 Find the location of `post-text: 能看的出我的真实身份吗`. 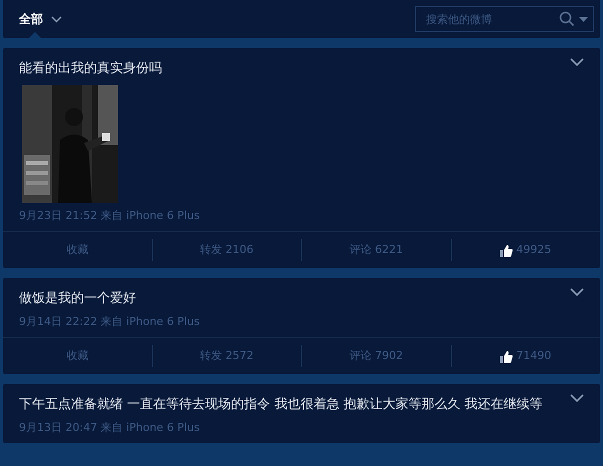

post-text: 能看的出我的真实身份吗 is located at coordinates (91, 69).